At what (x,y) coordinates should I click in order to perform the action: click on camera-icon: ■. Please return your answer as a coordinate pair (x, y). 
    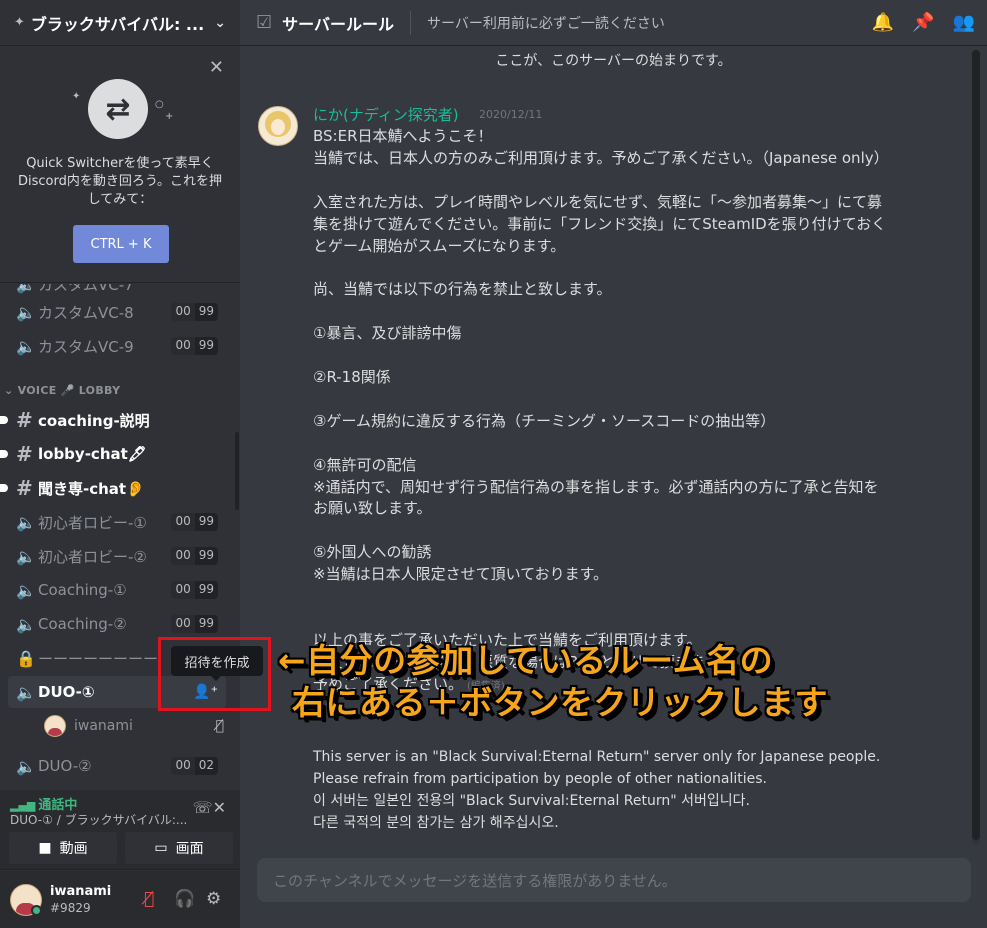
    Looking at the image, I should click on (45, 848).